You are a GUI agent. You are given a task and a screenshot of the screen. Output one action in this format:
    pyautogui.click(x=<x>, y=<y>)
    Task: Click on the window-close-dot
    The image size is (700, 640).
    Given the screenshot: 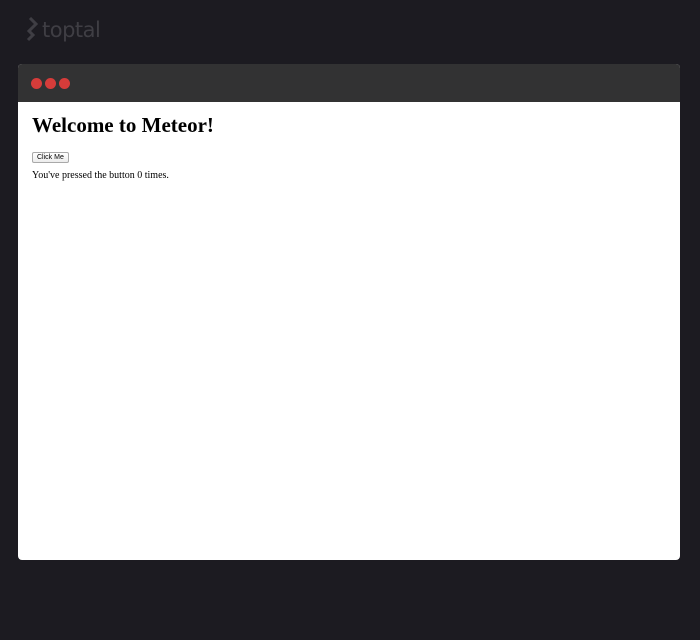 What is the action you would take?
    pyautogui.click(x=36, y=83)
    